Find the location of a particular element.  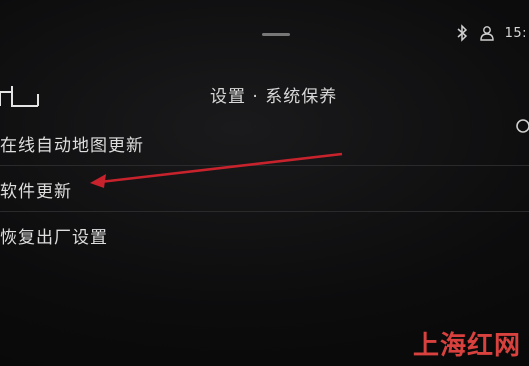

back-button is located at coordinates (20, 97).